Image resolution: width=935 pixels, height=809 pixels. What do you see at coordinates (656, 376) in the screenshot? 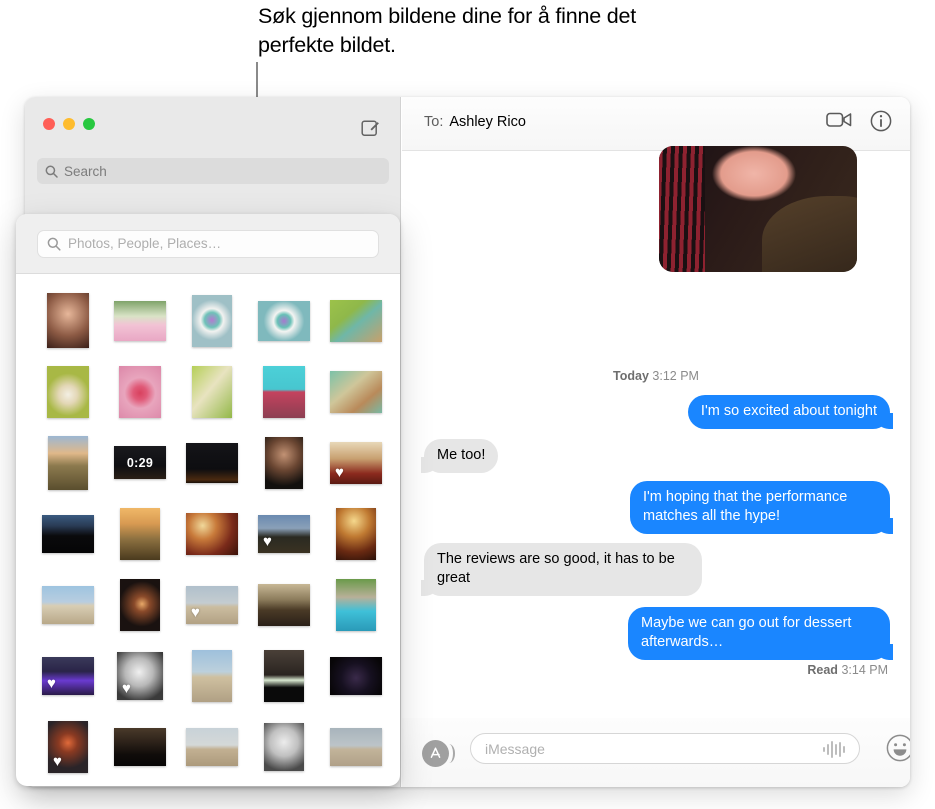
I see `thread-timestamp: Today 3:12 PM` at bounding box center [656, 376].